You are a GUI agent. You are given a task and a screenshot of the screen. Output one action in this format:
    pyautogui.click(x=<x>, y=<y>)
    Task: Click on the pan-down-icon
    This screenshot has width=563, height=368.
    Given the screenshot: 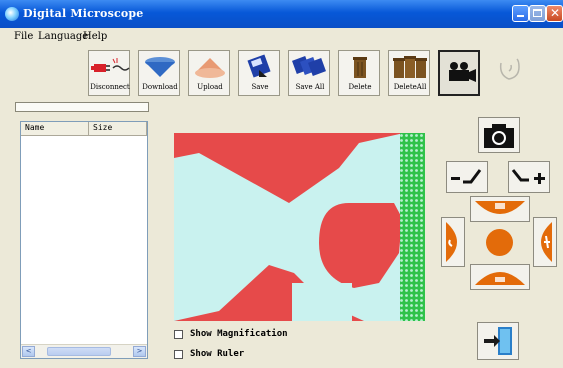 What is the action you would take?
    pyautogui.click(x=500, y=278)
    